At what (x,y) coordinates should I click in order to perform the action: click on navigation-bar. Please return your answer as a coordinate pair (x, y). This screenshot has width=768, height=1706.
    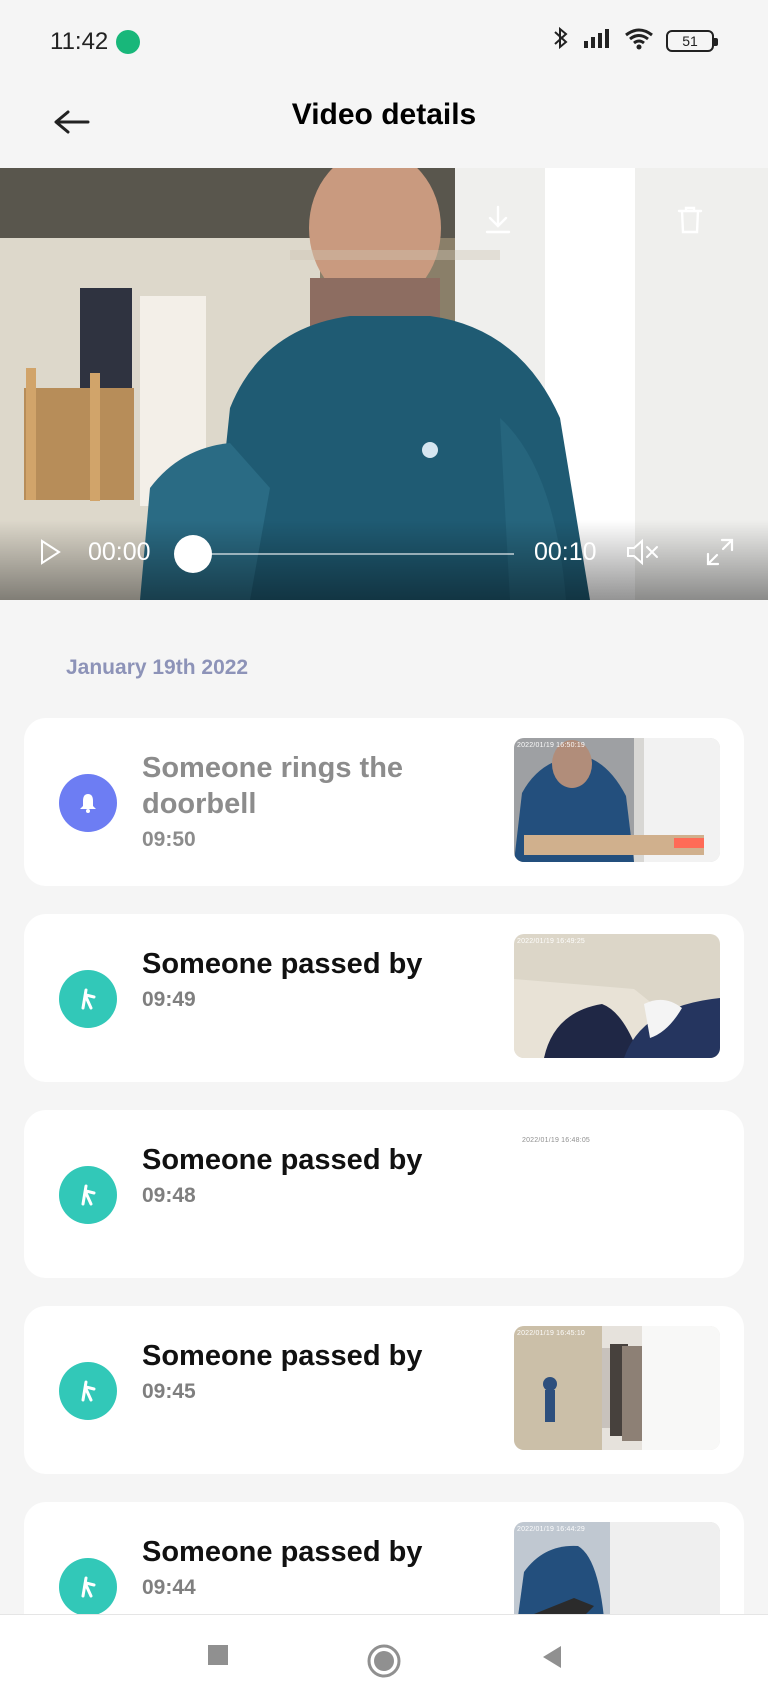
    Looking at the image, I should click on (384, 1660).